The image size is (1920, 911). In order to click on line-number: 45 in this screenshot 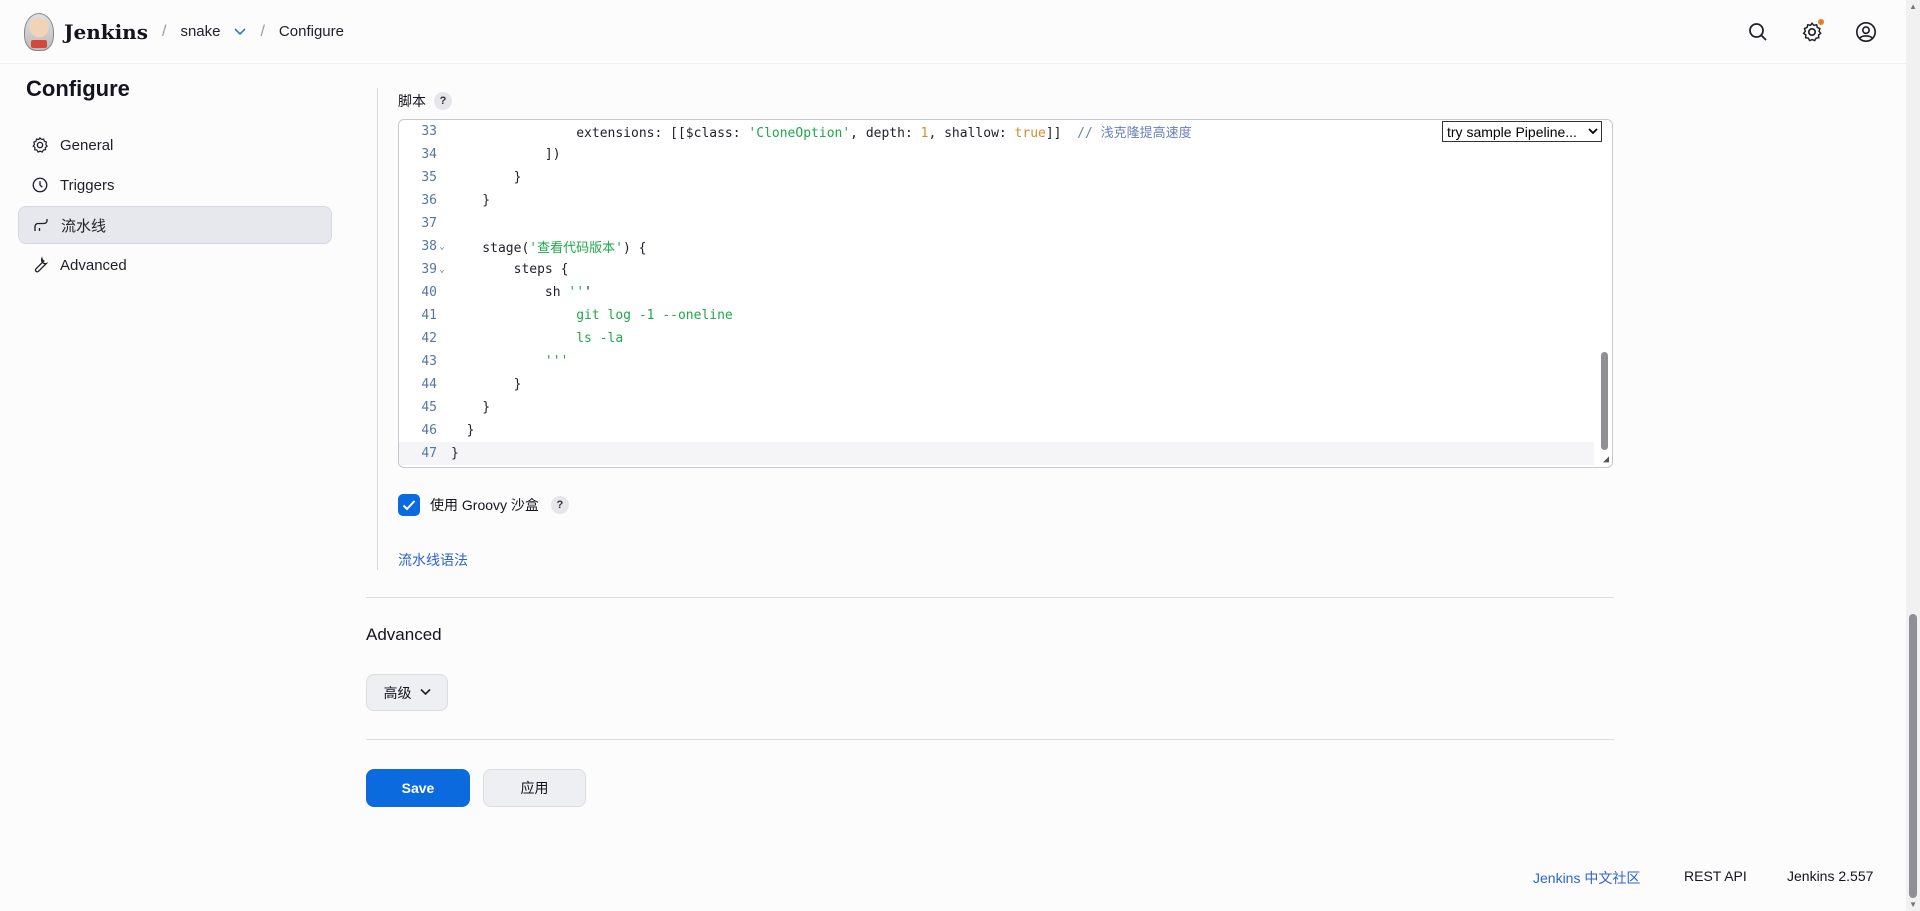, I will do `click(429, 407)`.